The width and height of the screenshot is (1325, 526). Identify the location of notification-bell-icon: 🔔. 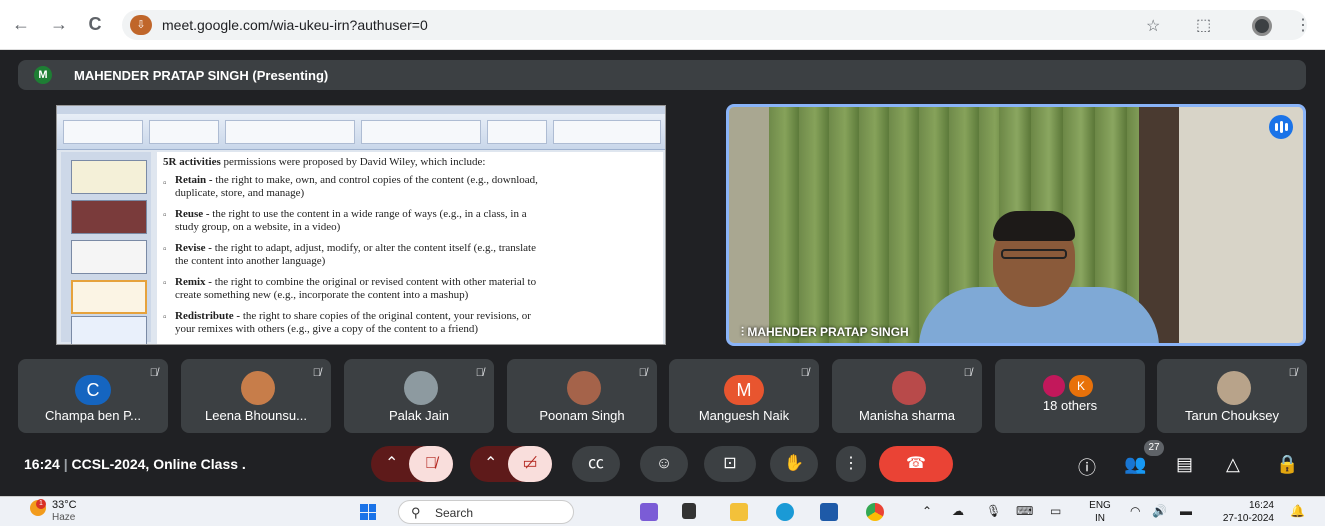
(1297, 511).